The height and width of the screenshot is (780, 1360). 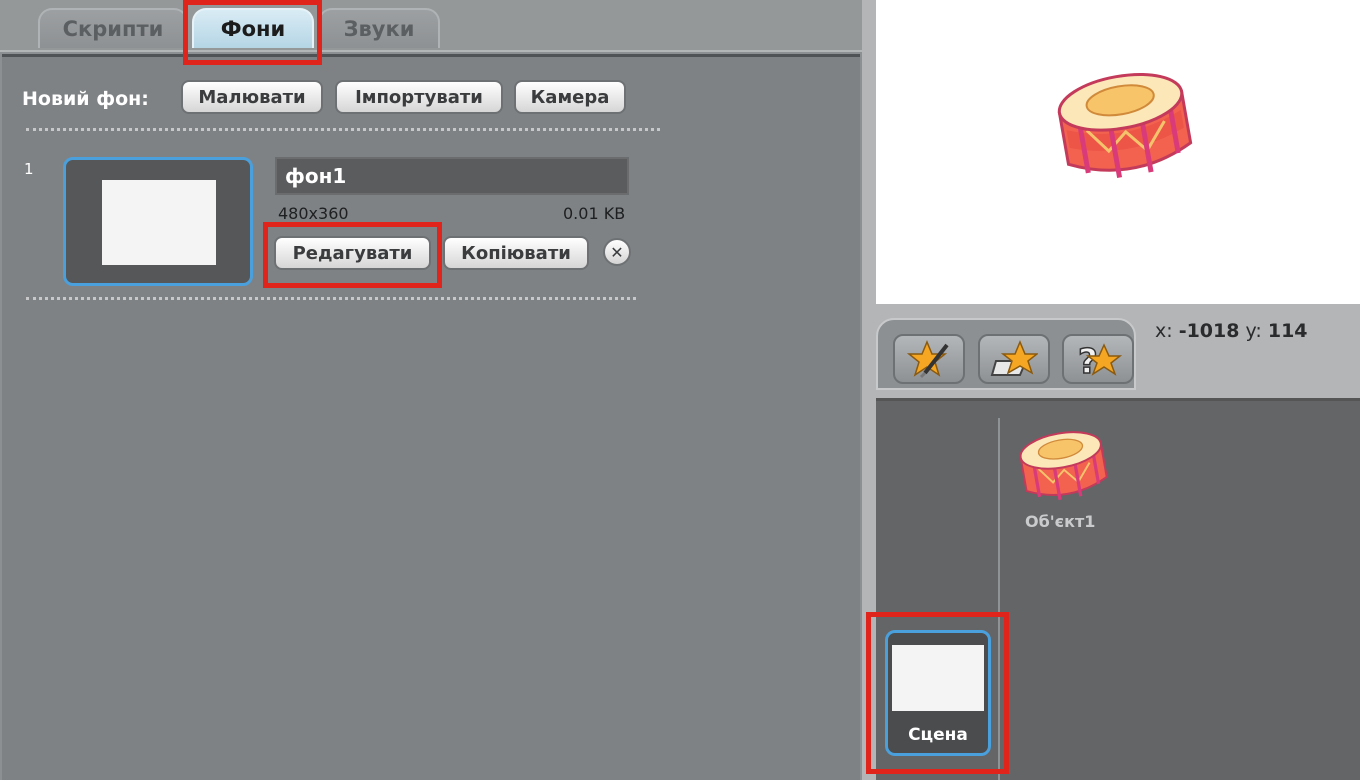 What do you see at coordinates (352, 255) in the screenshot?
I see `highlight-box-edit` at bounding box center [352, 255].